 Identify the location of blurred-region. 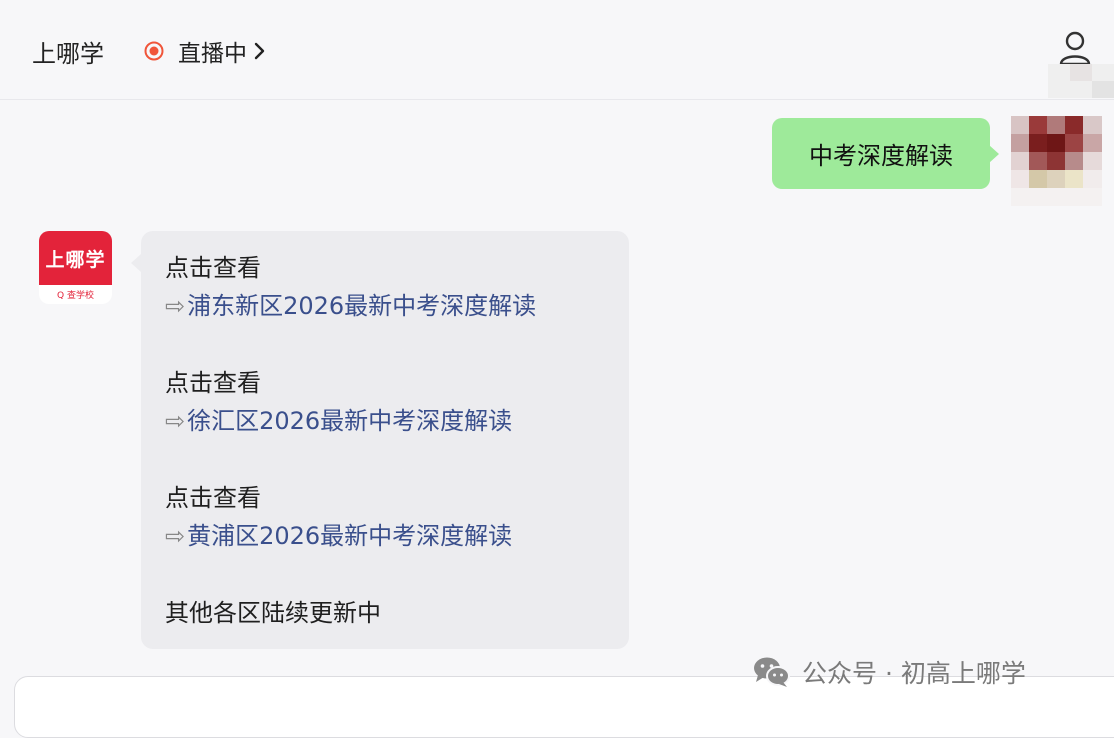
(1081, 81).